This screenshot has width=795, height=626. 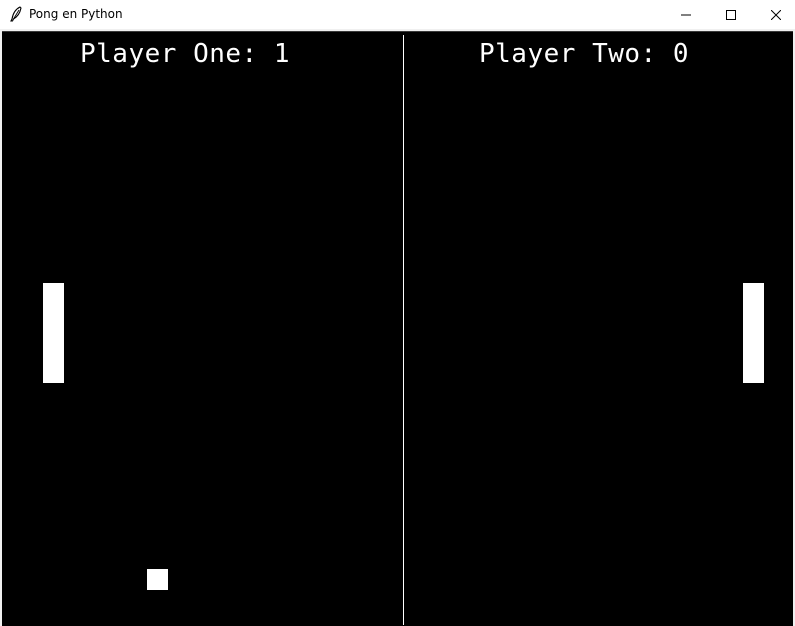 I want to click on maximize-button, so click(x=731, y=14).